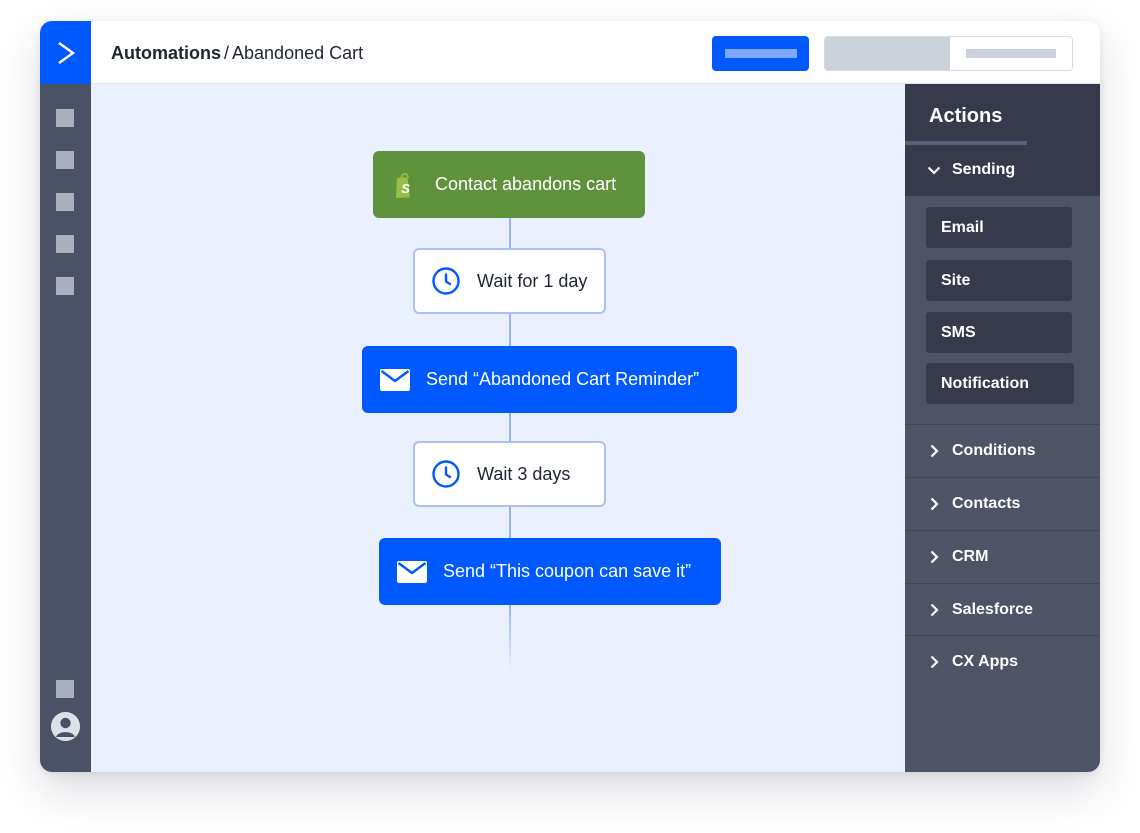 This screenshot has width=1140, height=833. I want to click on toggle-label-placeholder, so click(1011, 53).